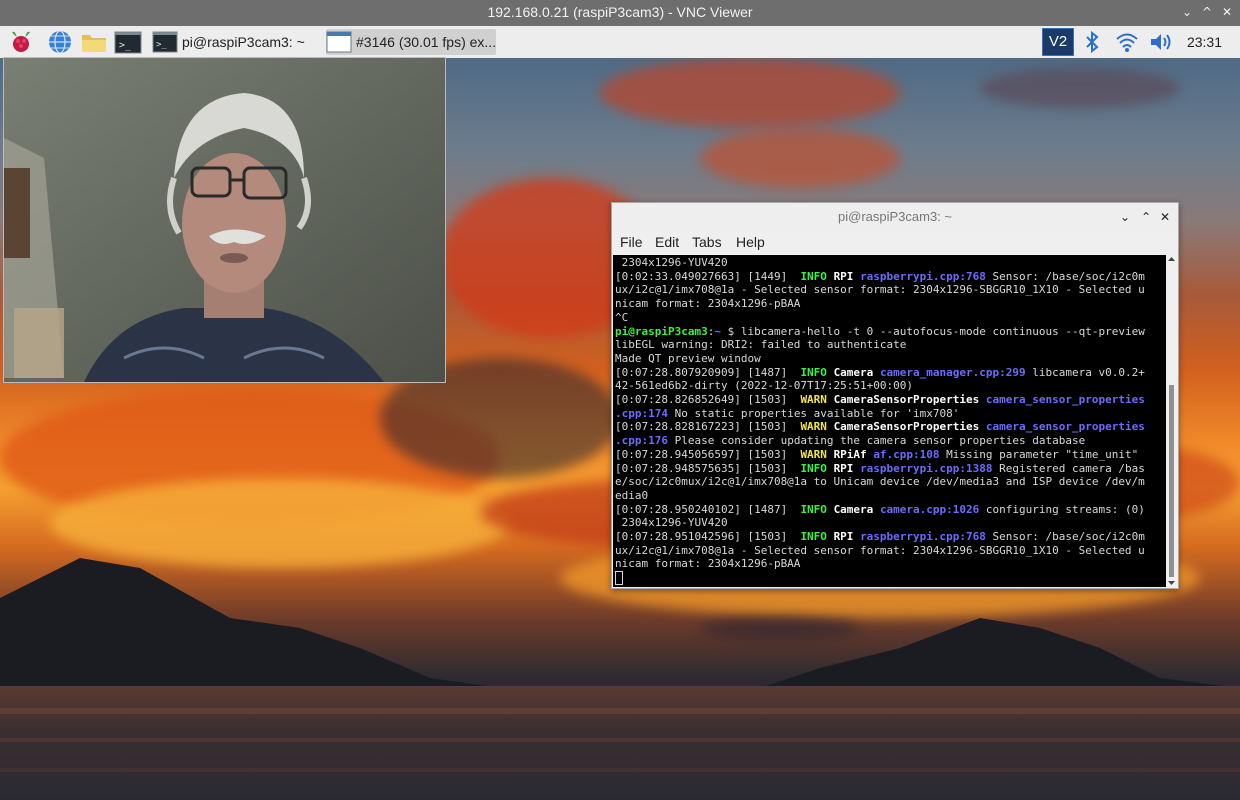 This screenshot has width=1240, height=800. I want to click on terminal-minimize-button: ⌄, so click(1125, 217).